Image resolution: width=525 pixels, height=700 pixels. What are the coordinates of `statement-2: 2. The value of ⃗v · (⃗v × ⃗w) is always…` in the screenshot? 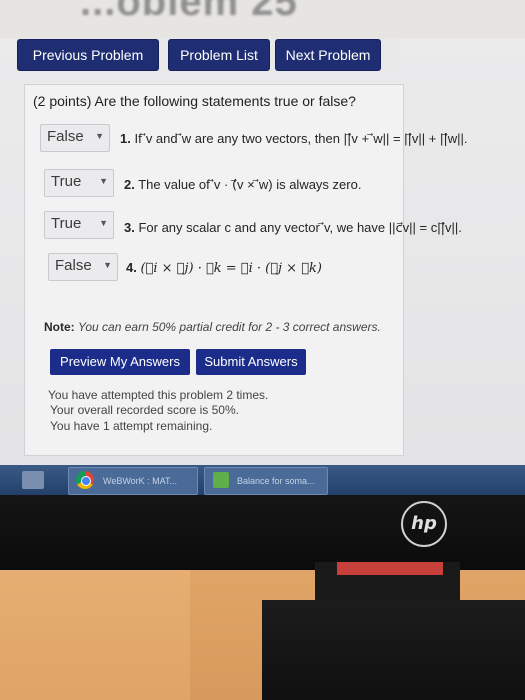 It's located at (242, 185).